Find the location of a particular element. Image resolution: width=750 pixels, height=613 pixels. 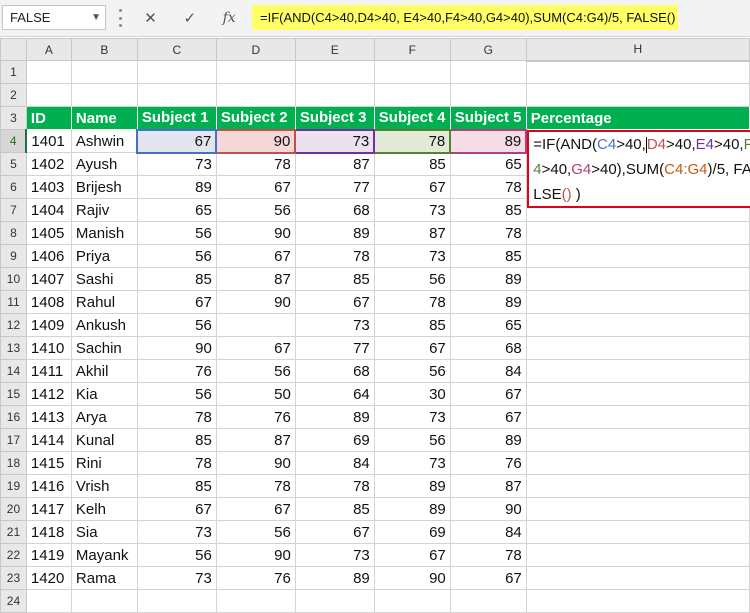

row-header: 7 is located at coordinates (13, 210).